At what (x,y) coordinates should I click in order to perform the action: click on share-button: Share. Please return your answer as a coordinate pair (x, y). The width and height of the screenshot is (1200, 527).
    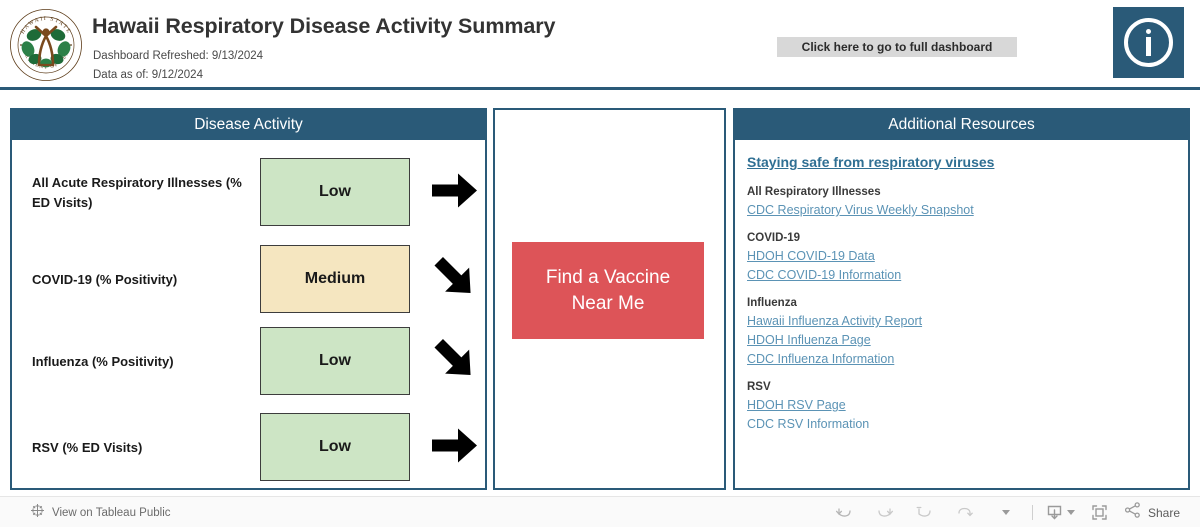
    Looking at the image, I should click on (1154, 512).